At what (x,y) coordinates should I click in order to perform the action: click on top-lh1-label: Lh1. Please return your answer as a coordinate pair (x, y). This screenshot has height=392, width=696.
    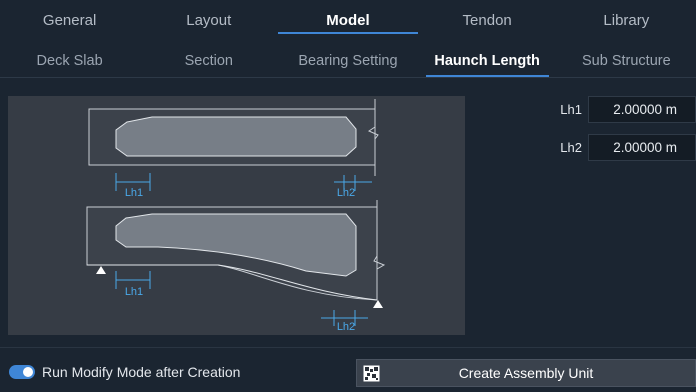
    Looking at the image, I should click on (134, 193).